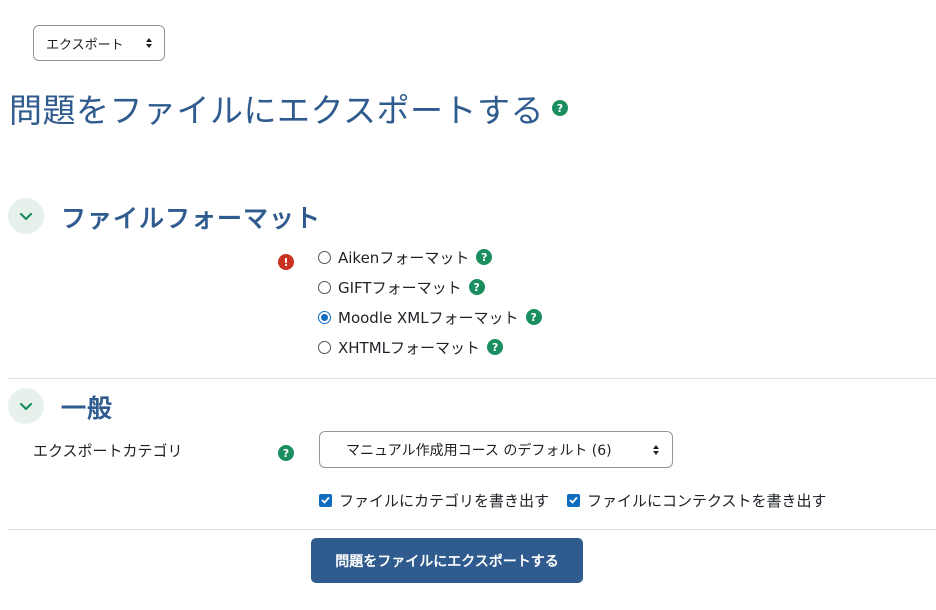 This screenshot has width=936, height=610. What do you see at coordinates (324, 347) in the screenshot?
I see `radio-xhtml` at bounding box center [324, 347].